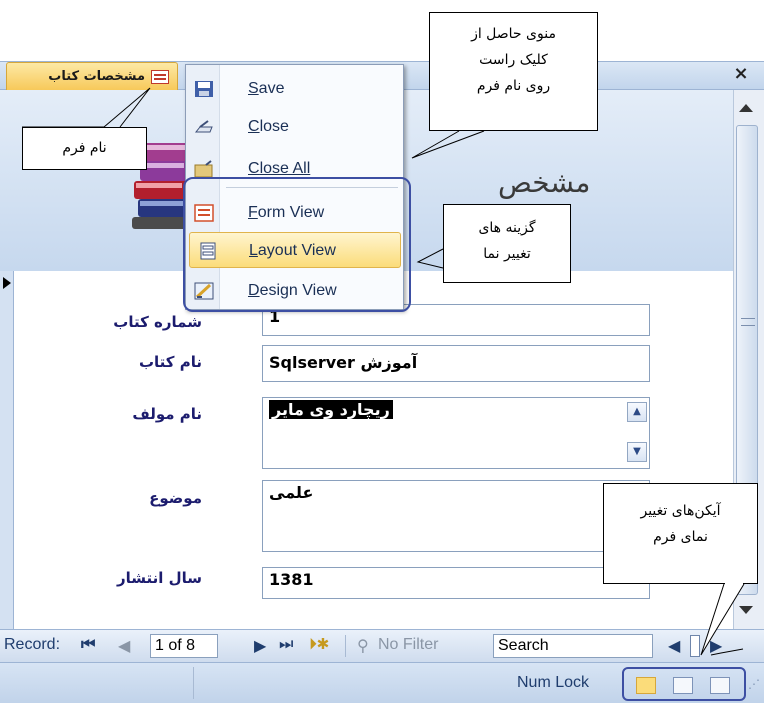 The image size is (764, 703). What do you see at coordinates (345, 646) in the screenshot?
I see `nav-separator` at bounding box center [345, 646].